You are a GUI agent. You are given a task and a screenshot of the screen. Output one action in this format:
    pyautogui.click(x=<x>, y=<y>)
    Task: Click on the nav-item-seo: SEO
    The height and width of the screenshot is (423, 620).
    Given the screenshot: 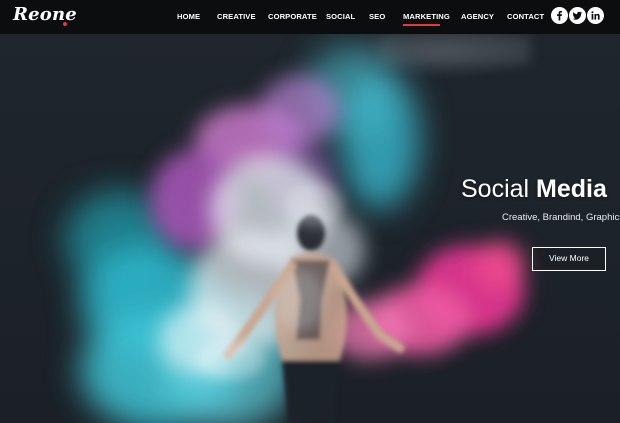 What is the action you would take?
    pyautogui.click(x=377, y=16)
    